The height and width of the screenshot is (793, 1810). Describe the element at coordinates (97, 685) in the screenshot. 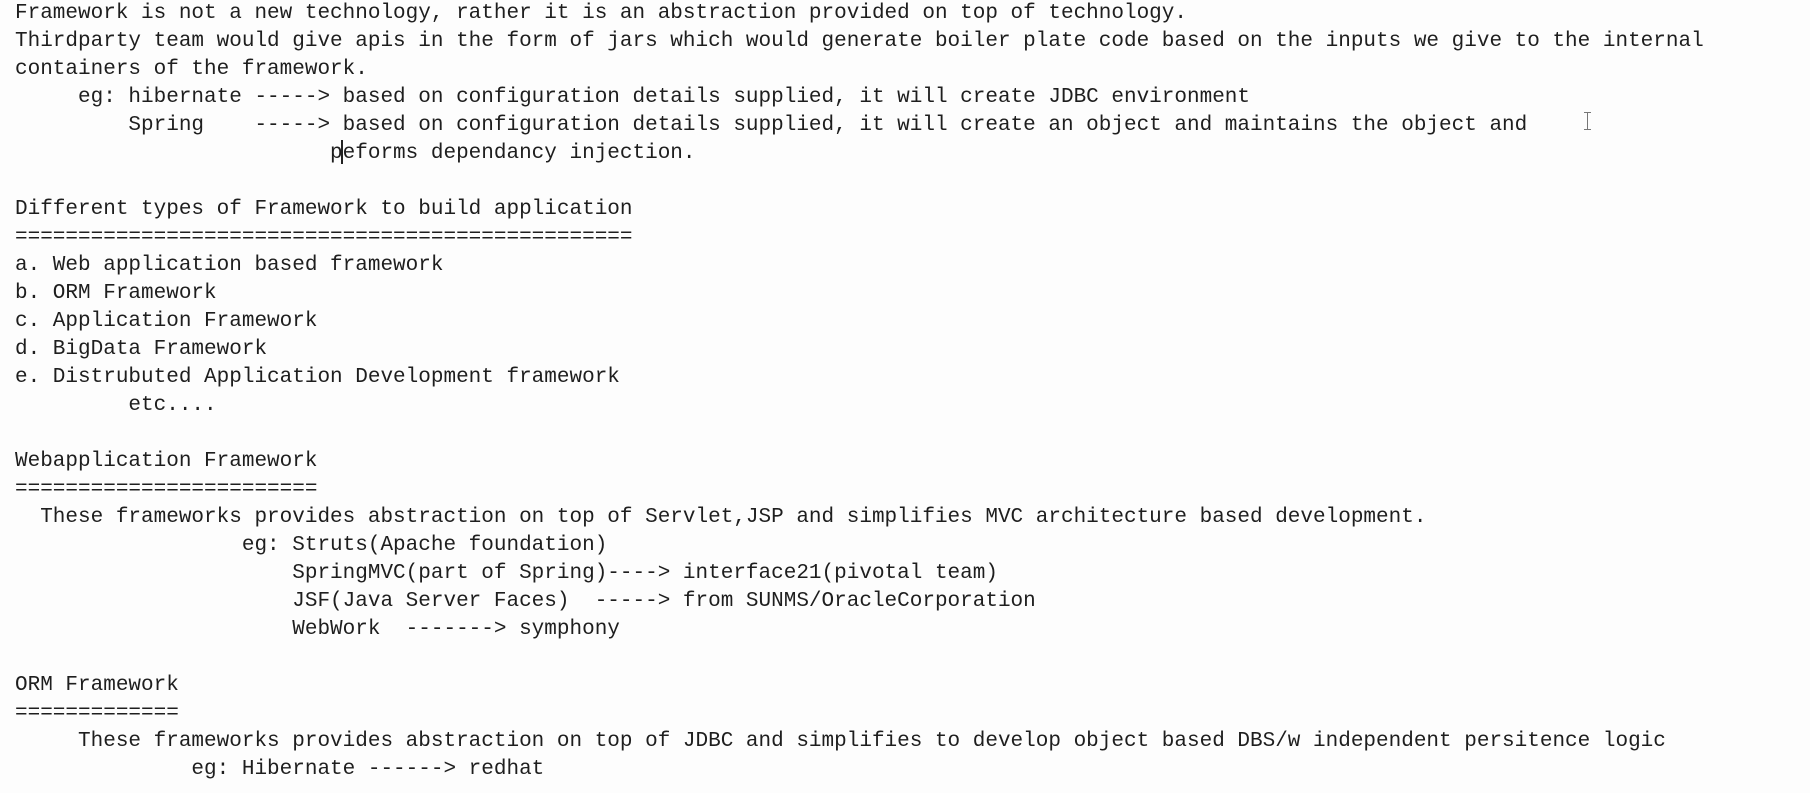

I see `section-heading: ORM Framework` at that location.